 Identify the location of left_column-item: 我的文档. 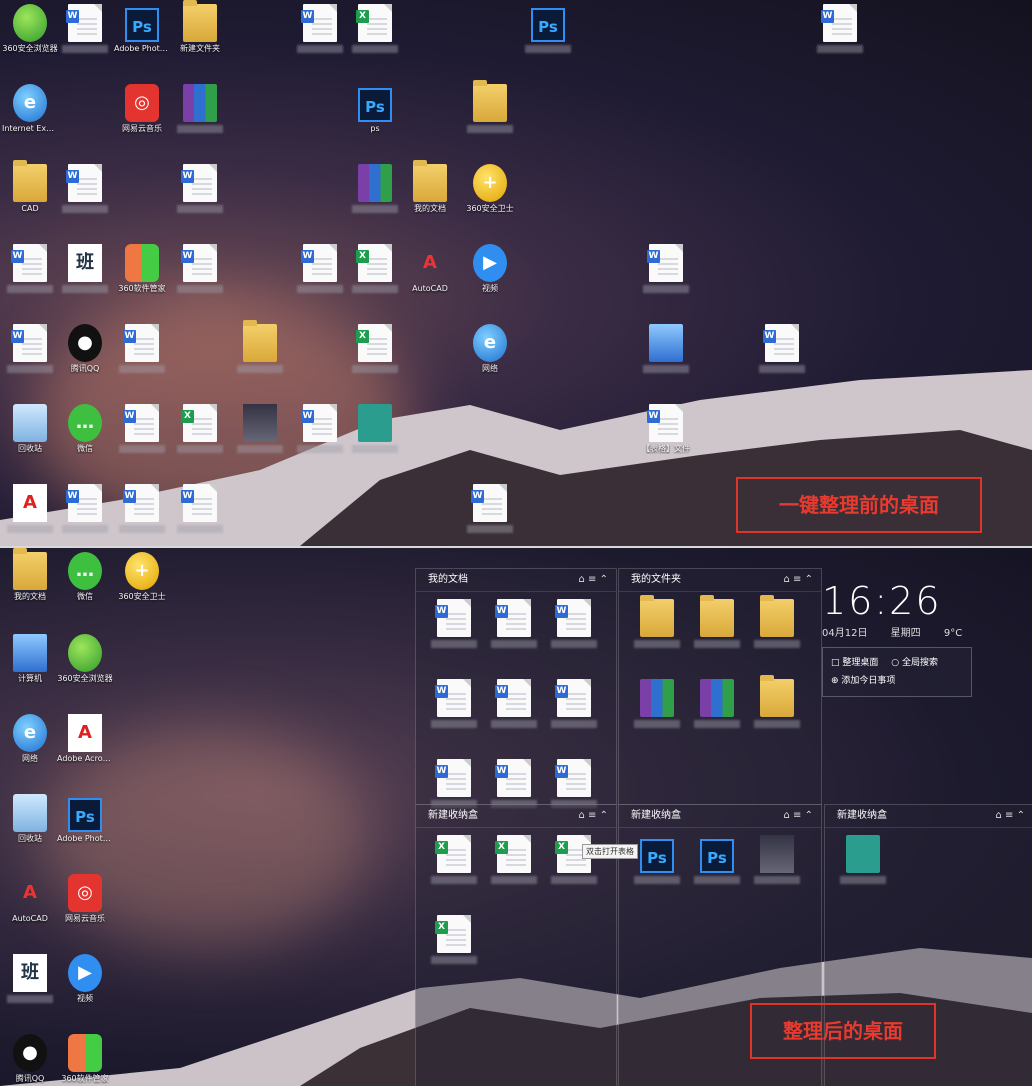
(30, 585).